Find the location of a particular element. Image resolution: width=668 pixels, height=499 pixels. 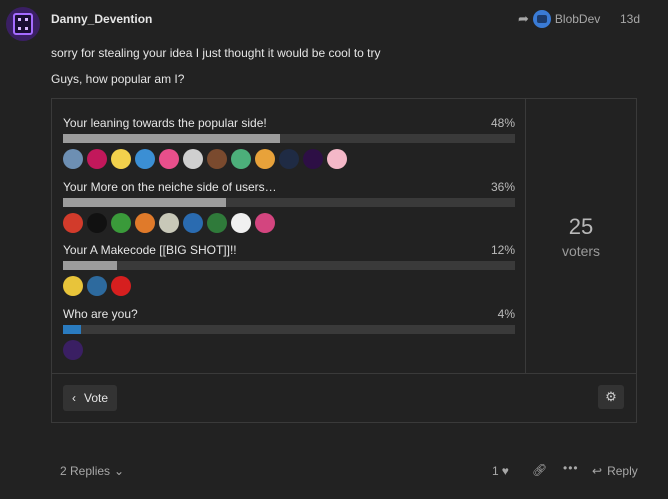

poll-option-percent: 48% is located at coordinates (502, 123).